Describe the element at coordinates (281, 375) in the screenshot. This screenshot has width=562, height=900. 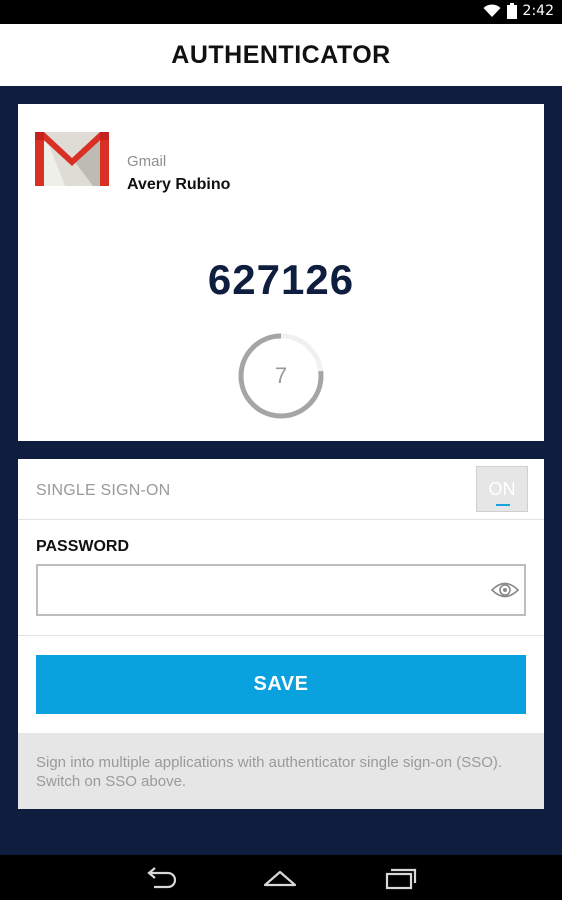
I see `countdown-seconds: 7` at that location.